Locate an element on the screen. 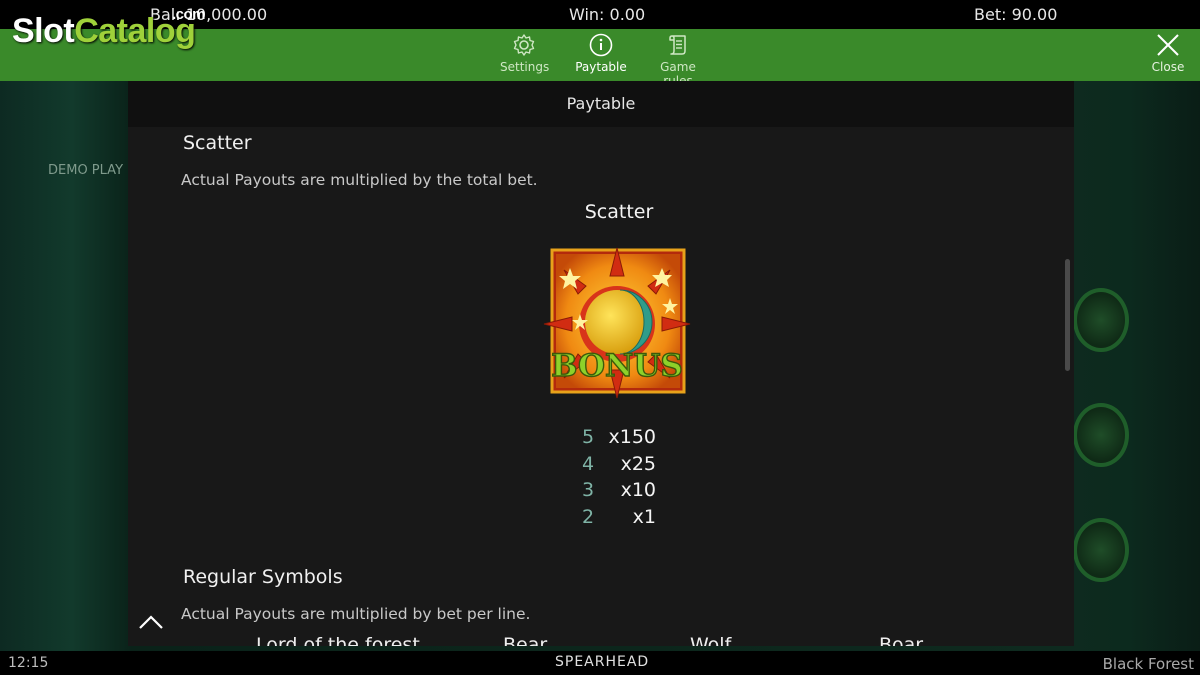  scatter-section-title: Scatter is located at coordinates (217, 143).